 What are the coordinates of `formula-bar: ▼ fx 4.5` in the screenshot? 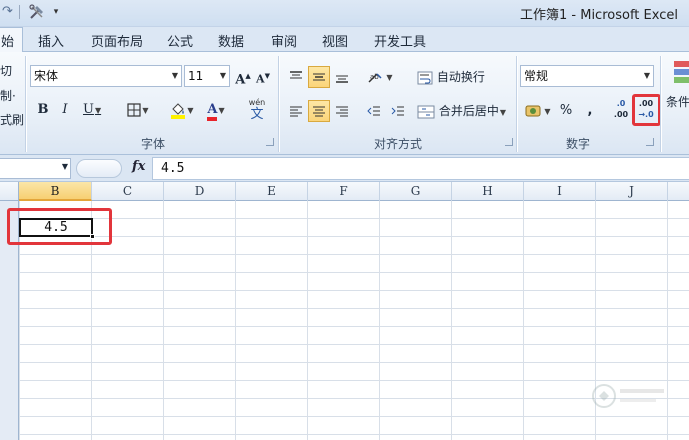 It's located at (344, 168).